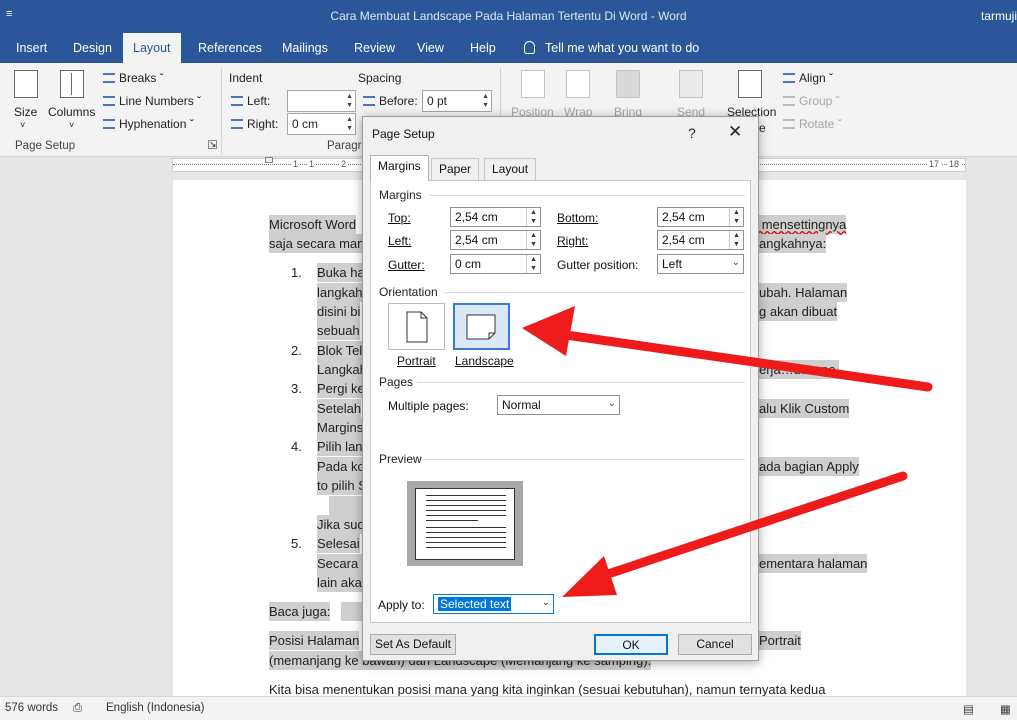  I want to click on tab-review: Review, so click(374, 48).